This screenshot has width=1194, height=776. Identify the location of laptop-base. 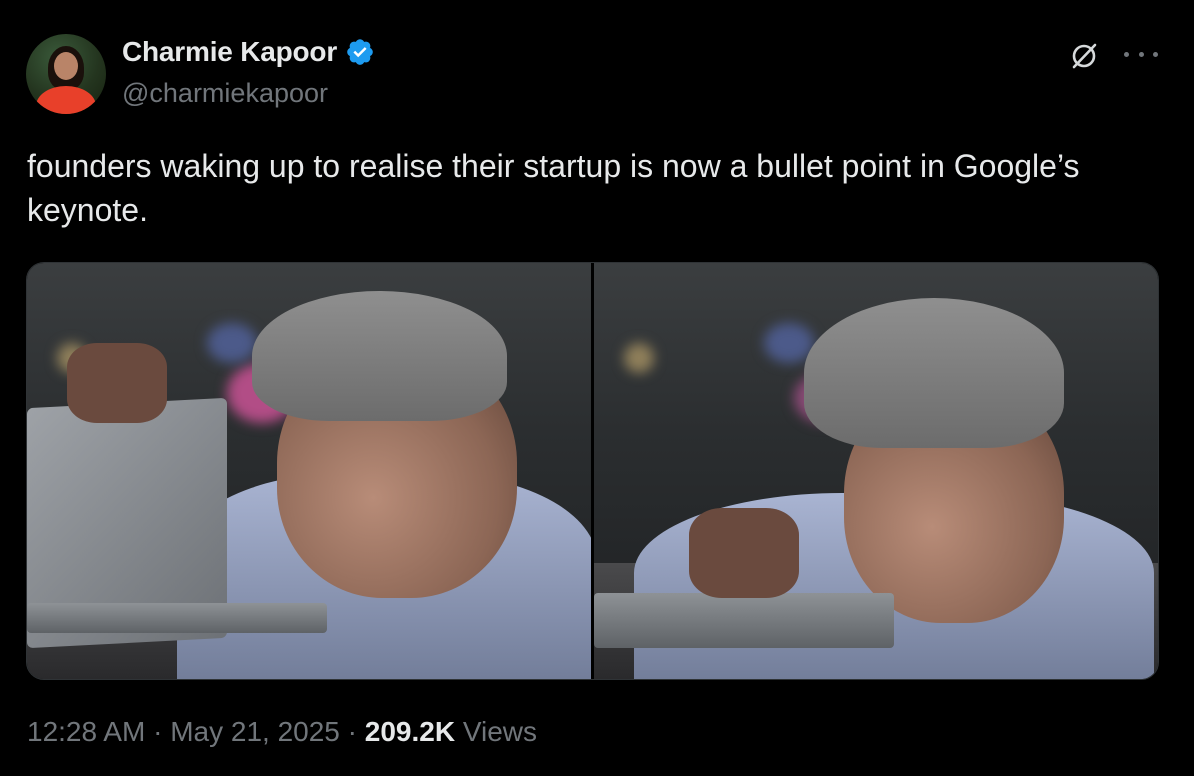
(177, 618).